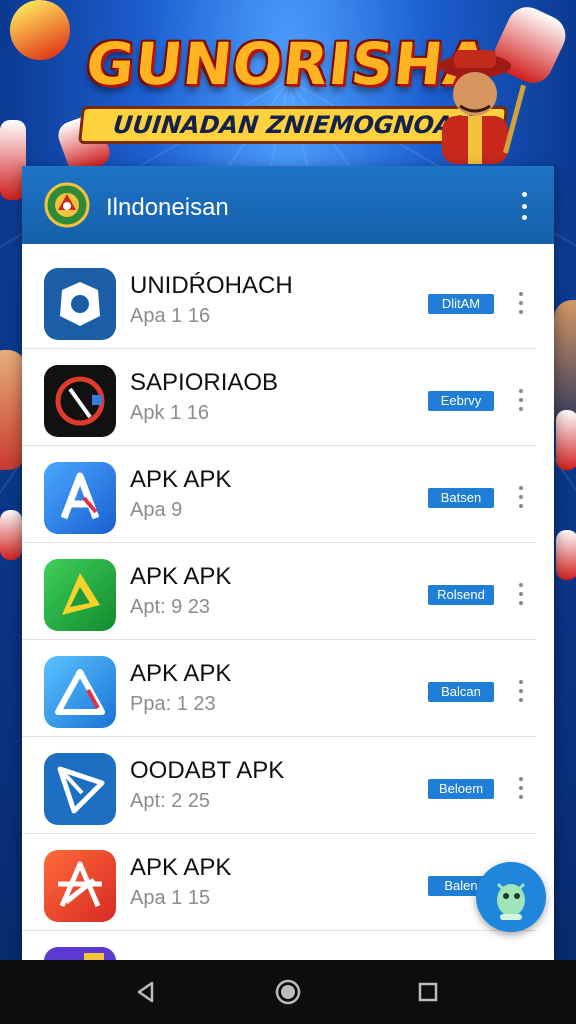 Image resolution: width=576 pixels, height=1024 pixels. Describe the element at coordinates (482, 107) in the screenshot. I see `mascot-man-icon` at that location.